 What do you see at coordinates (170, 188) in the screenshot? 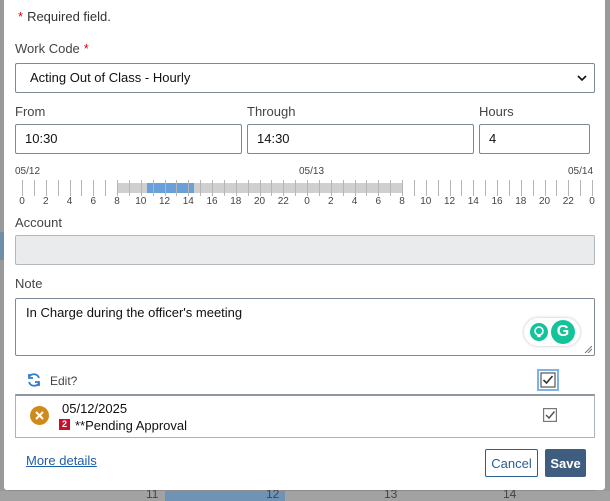
I see `timeline-entry-bar` at bounding box center [170, 188].